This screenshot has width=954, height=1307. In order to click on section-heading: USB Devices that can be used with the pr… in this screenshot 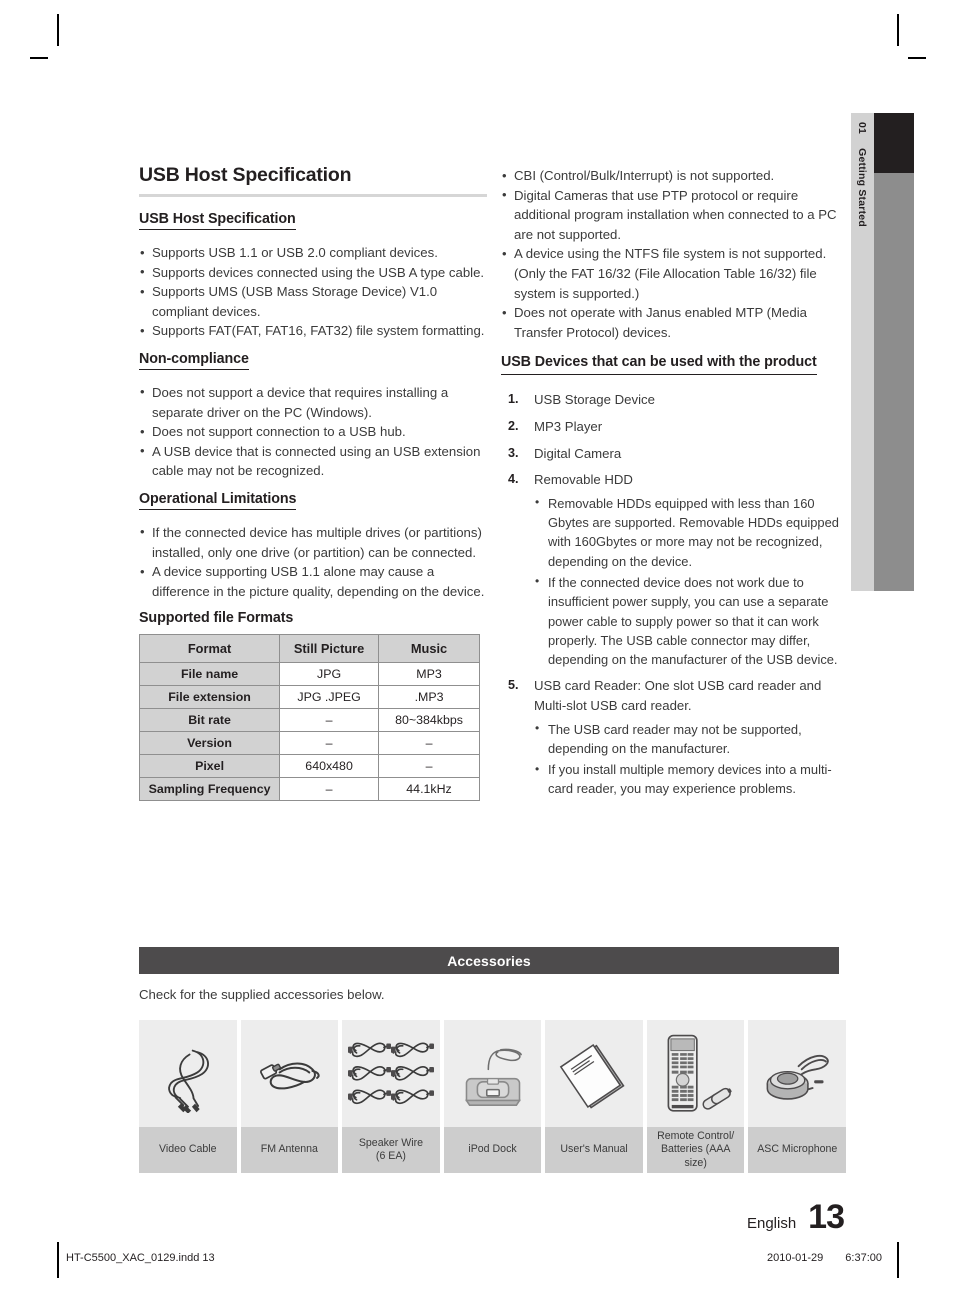, I will do `click(659, 364)`.